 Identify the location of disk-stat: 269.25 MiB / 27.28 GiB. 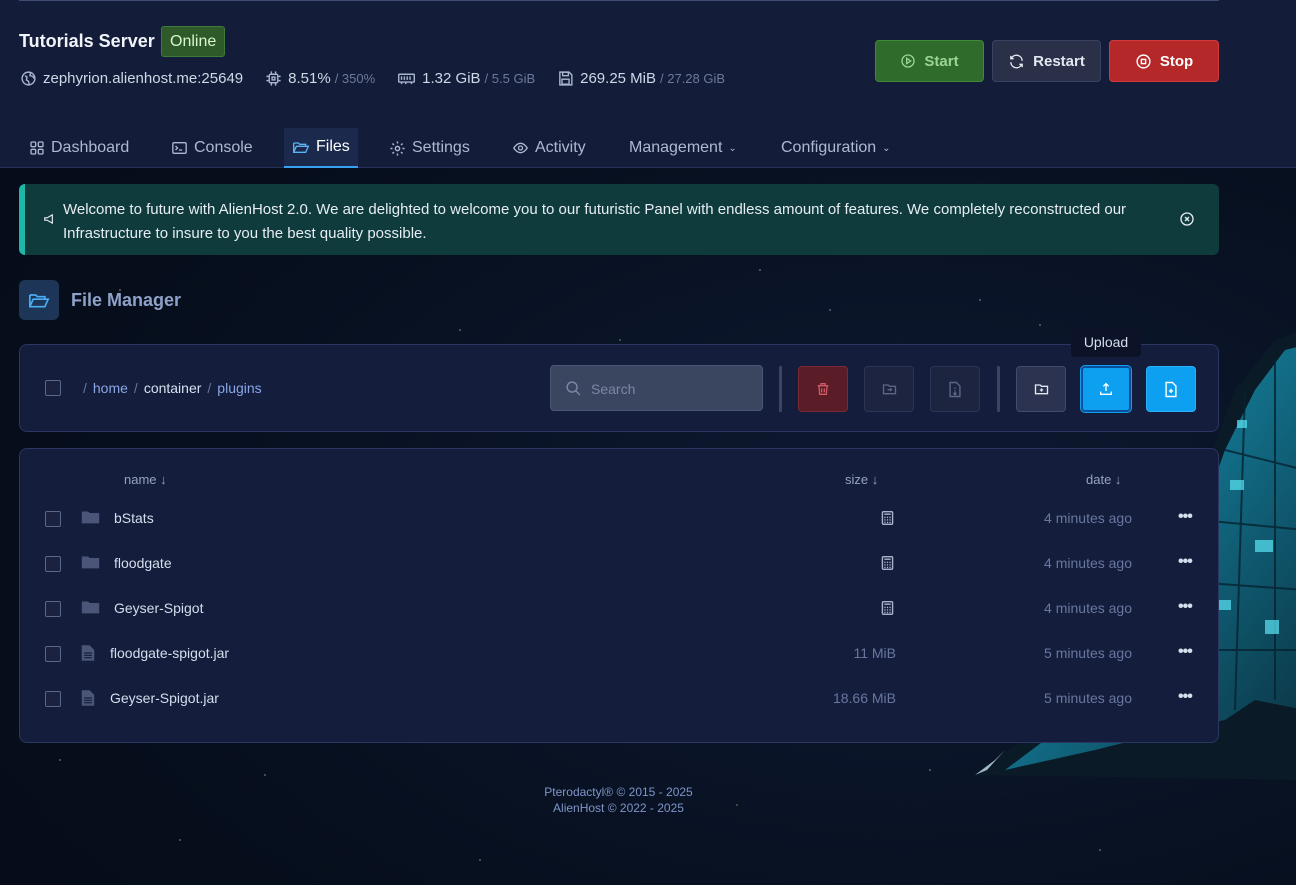
(641, 78).